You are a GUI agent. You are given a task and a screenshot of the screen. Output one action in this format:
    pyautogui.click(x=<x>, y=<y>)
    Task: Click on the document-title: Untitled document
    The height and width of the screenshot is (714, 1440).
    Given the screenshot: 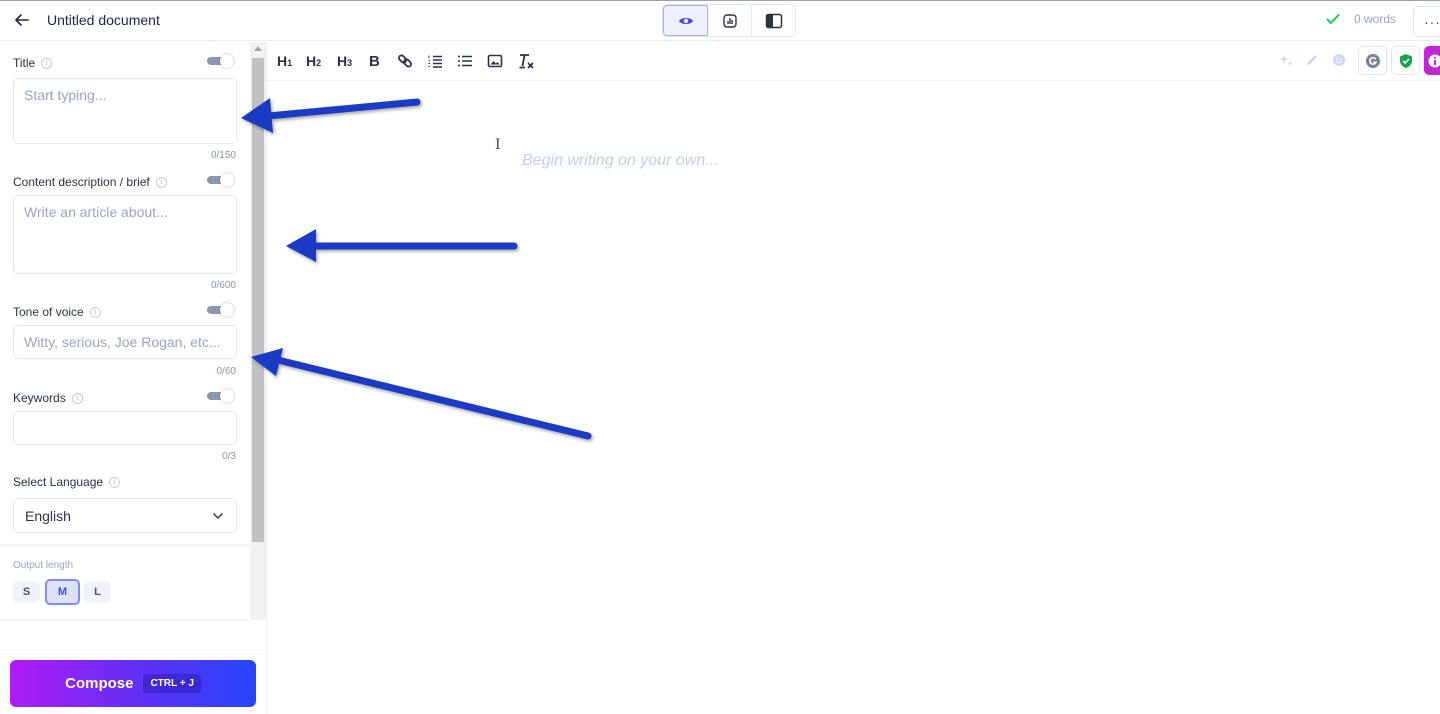 What is the action you would take?
    pyautogui.click(x=103, y=20)
    